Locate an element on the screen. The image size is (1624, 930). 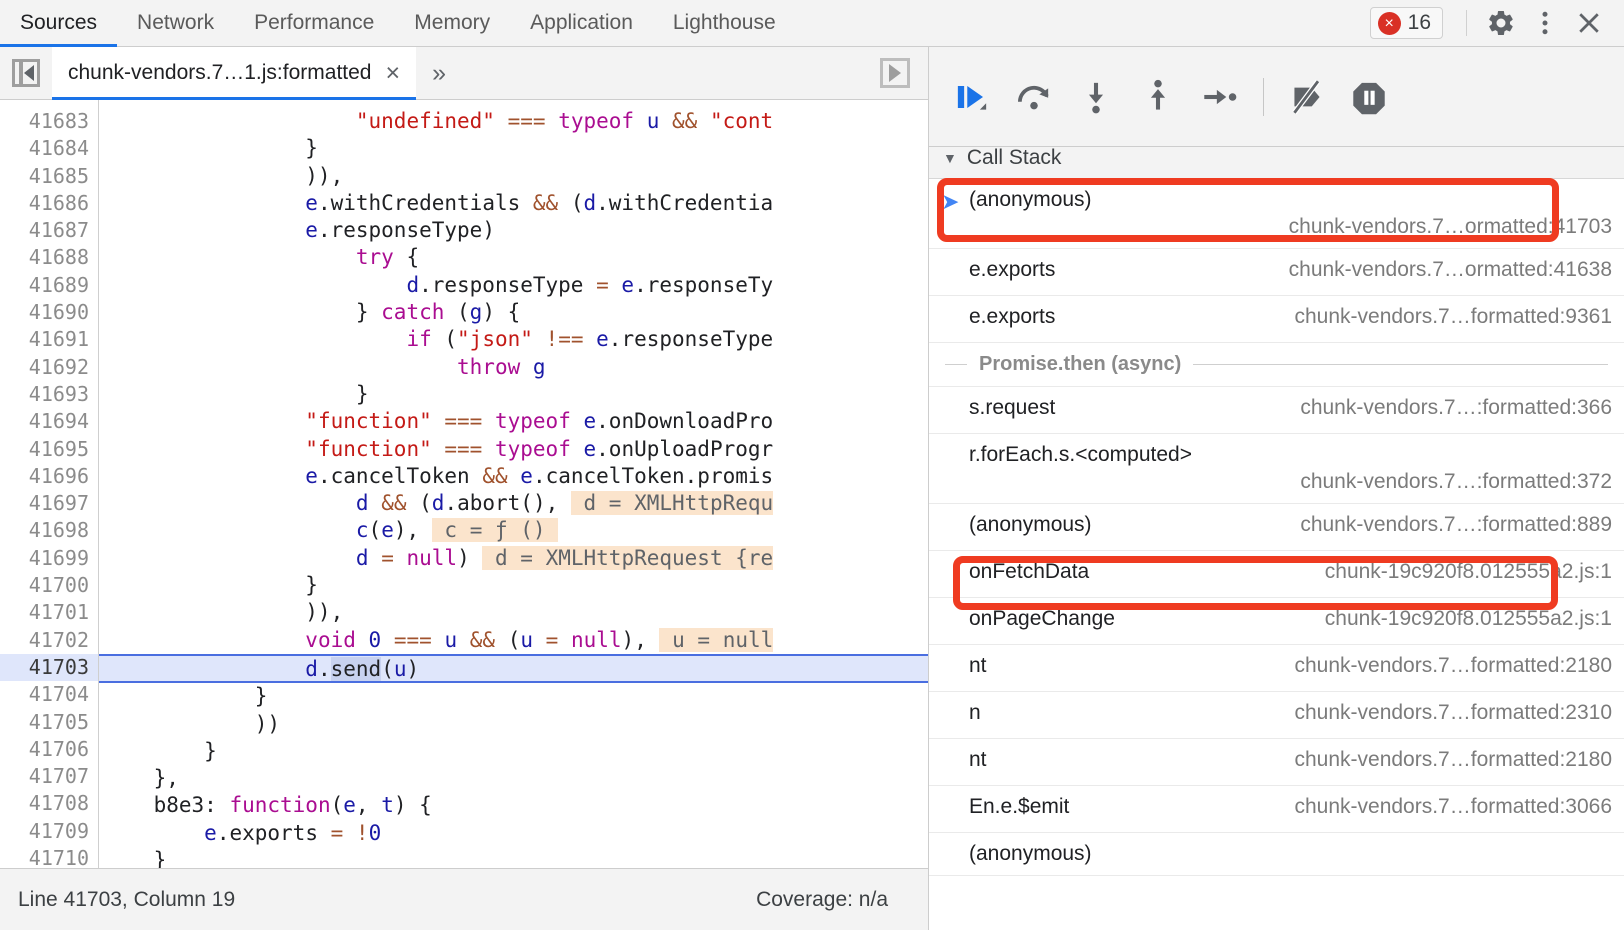
code-line: e.withCredentials && (d.withCredentia is located at coordinates (513, 203).